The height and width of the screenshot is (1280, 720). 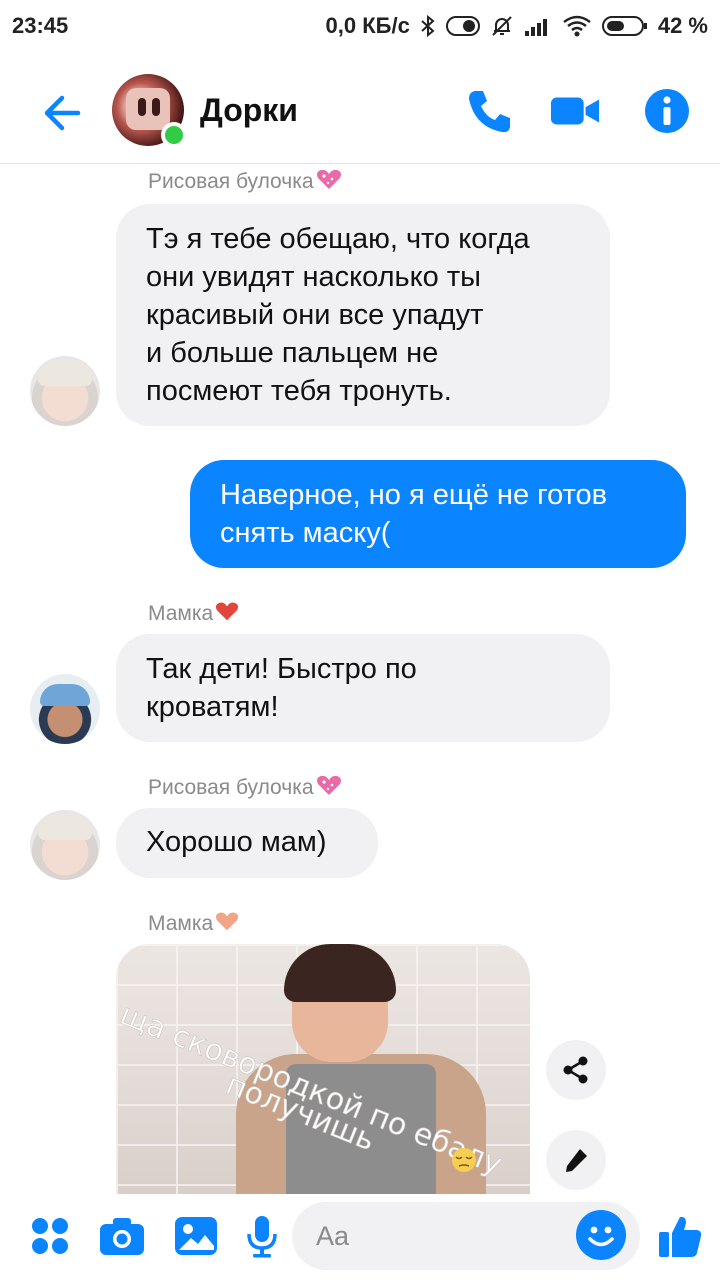 I want to click on voice-message-button, so click(x=262, y=1236).